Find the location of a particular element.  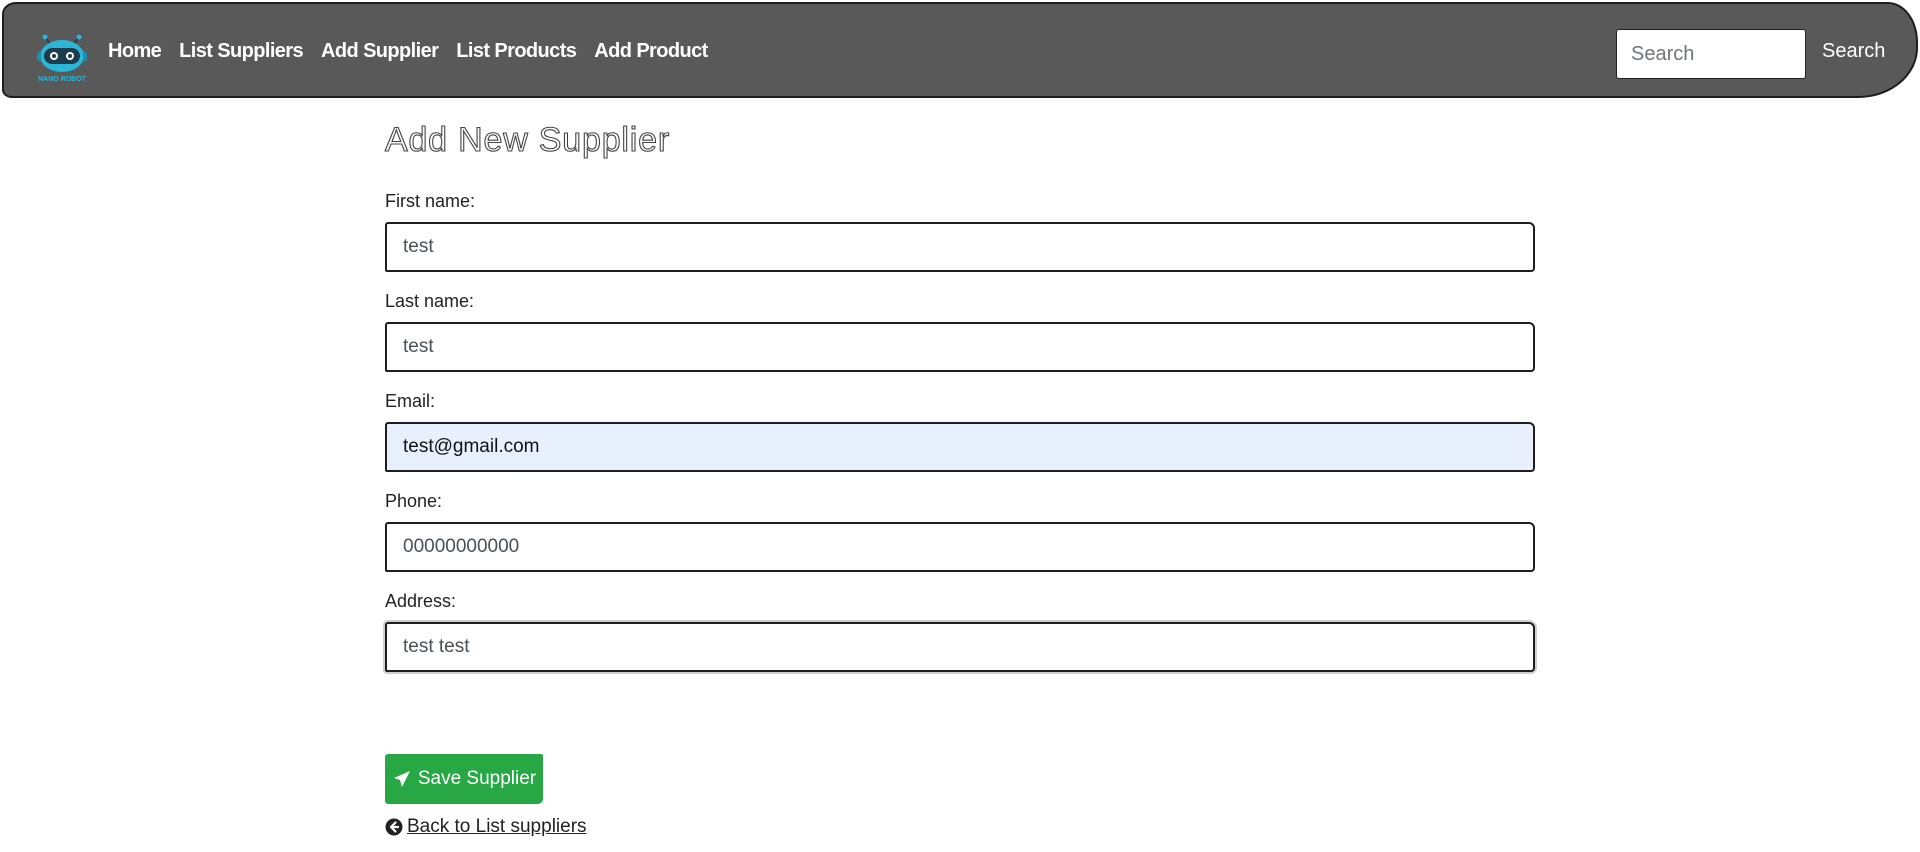

logo: NANO ROBOT is located at coordinates (64, 58).